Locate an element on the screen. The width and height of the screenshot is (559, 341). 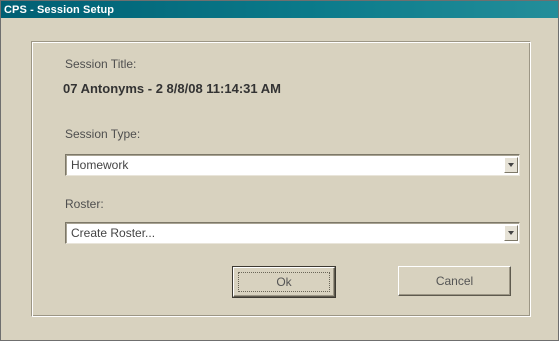
session-type-dropdown-button is located at coordinates (511, 165).